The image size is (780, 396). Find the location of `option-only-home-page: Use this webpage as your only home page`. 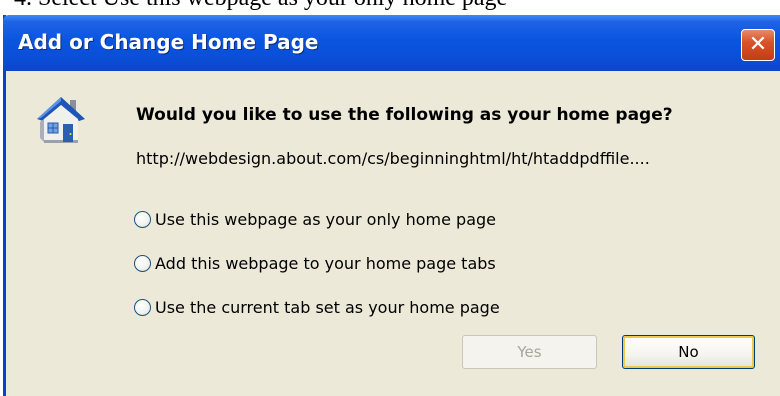

option-only-home-page: Use this webpage as your only home page is located at coordinates (315, 219).